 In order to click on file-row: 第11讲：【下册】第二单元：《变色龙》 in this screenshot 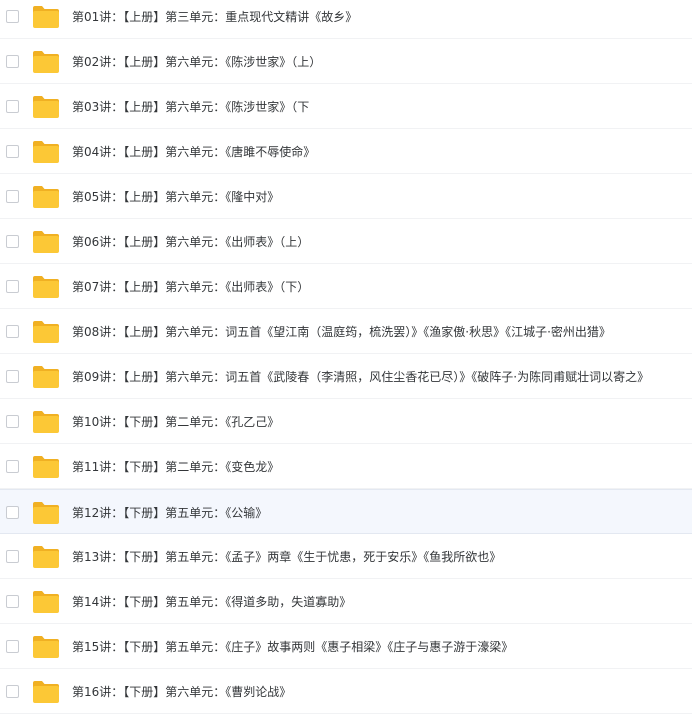, I will do `click(346, 466)`.